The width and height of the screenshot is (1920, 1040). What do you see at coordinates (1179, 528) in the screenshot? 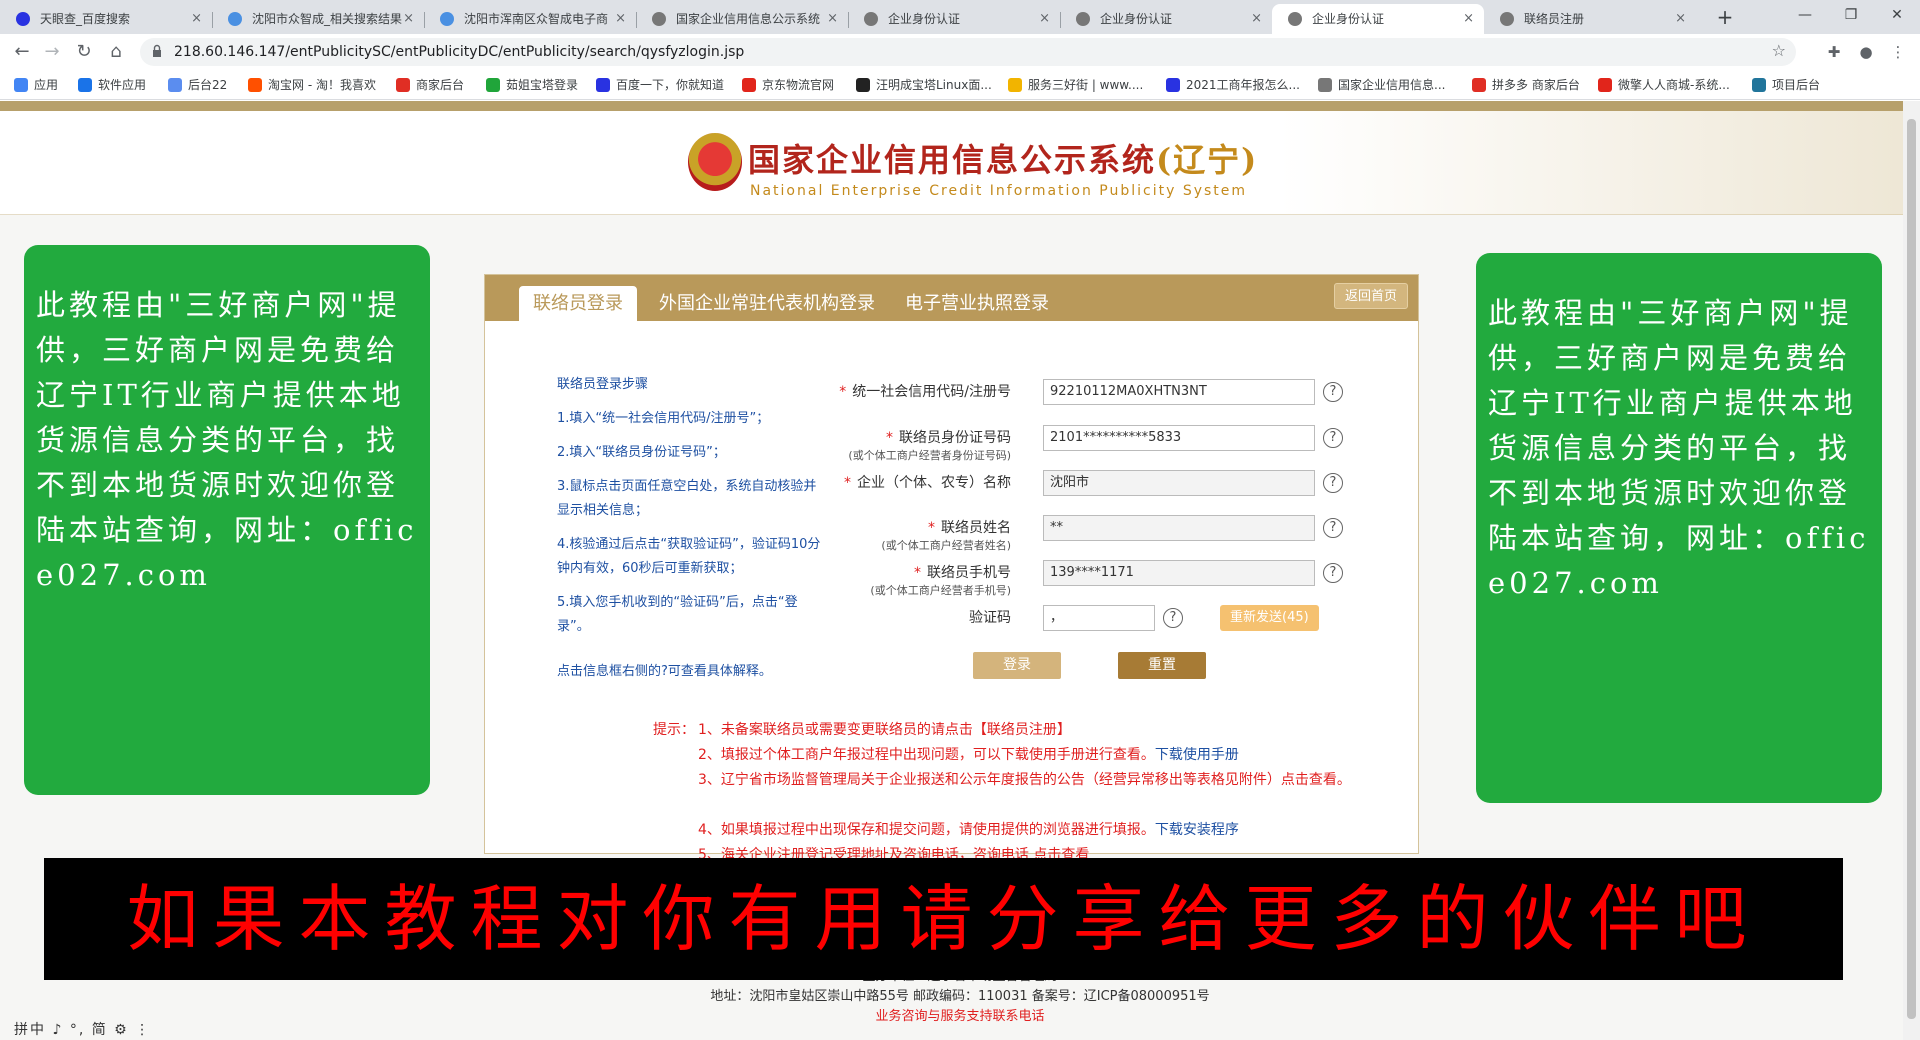
I see `liaison-name-input: **` at bounding box center [1179, 528].